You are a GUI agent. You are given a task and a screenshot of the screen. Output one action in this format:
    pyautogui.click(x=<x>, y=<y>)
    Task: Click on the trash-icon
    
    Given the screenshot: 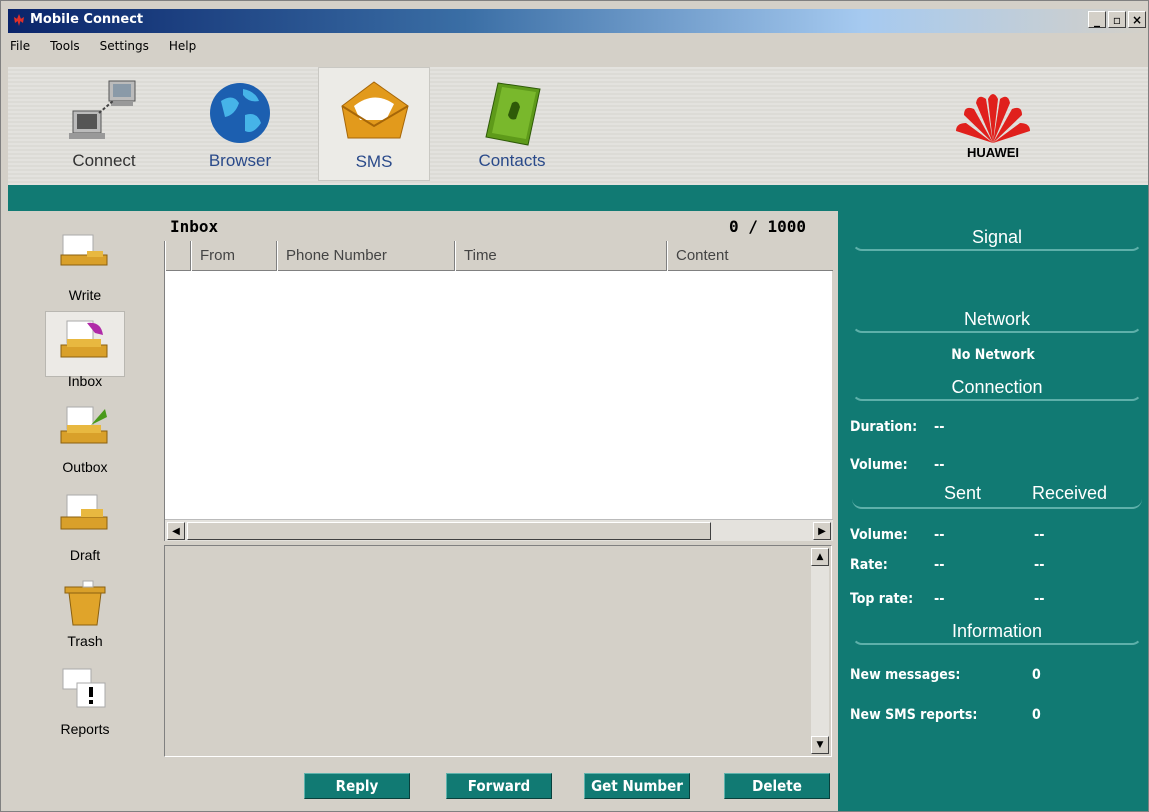 What is the action you would take?
    pyautogui.click(x=85, y=603)
    